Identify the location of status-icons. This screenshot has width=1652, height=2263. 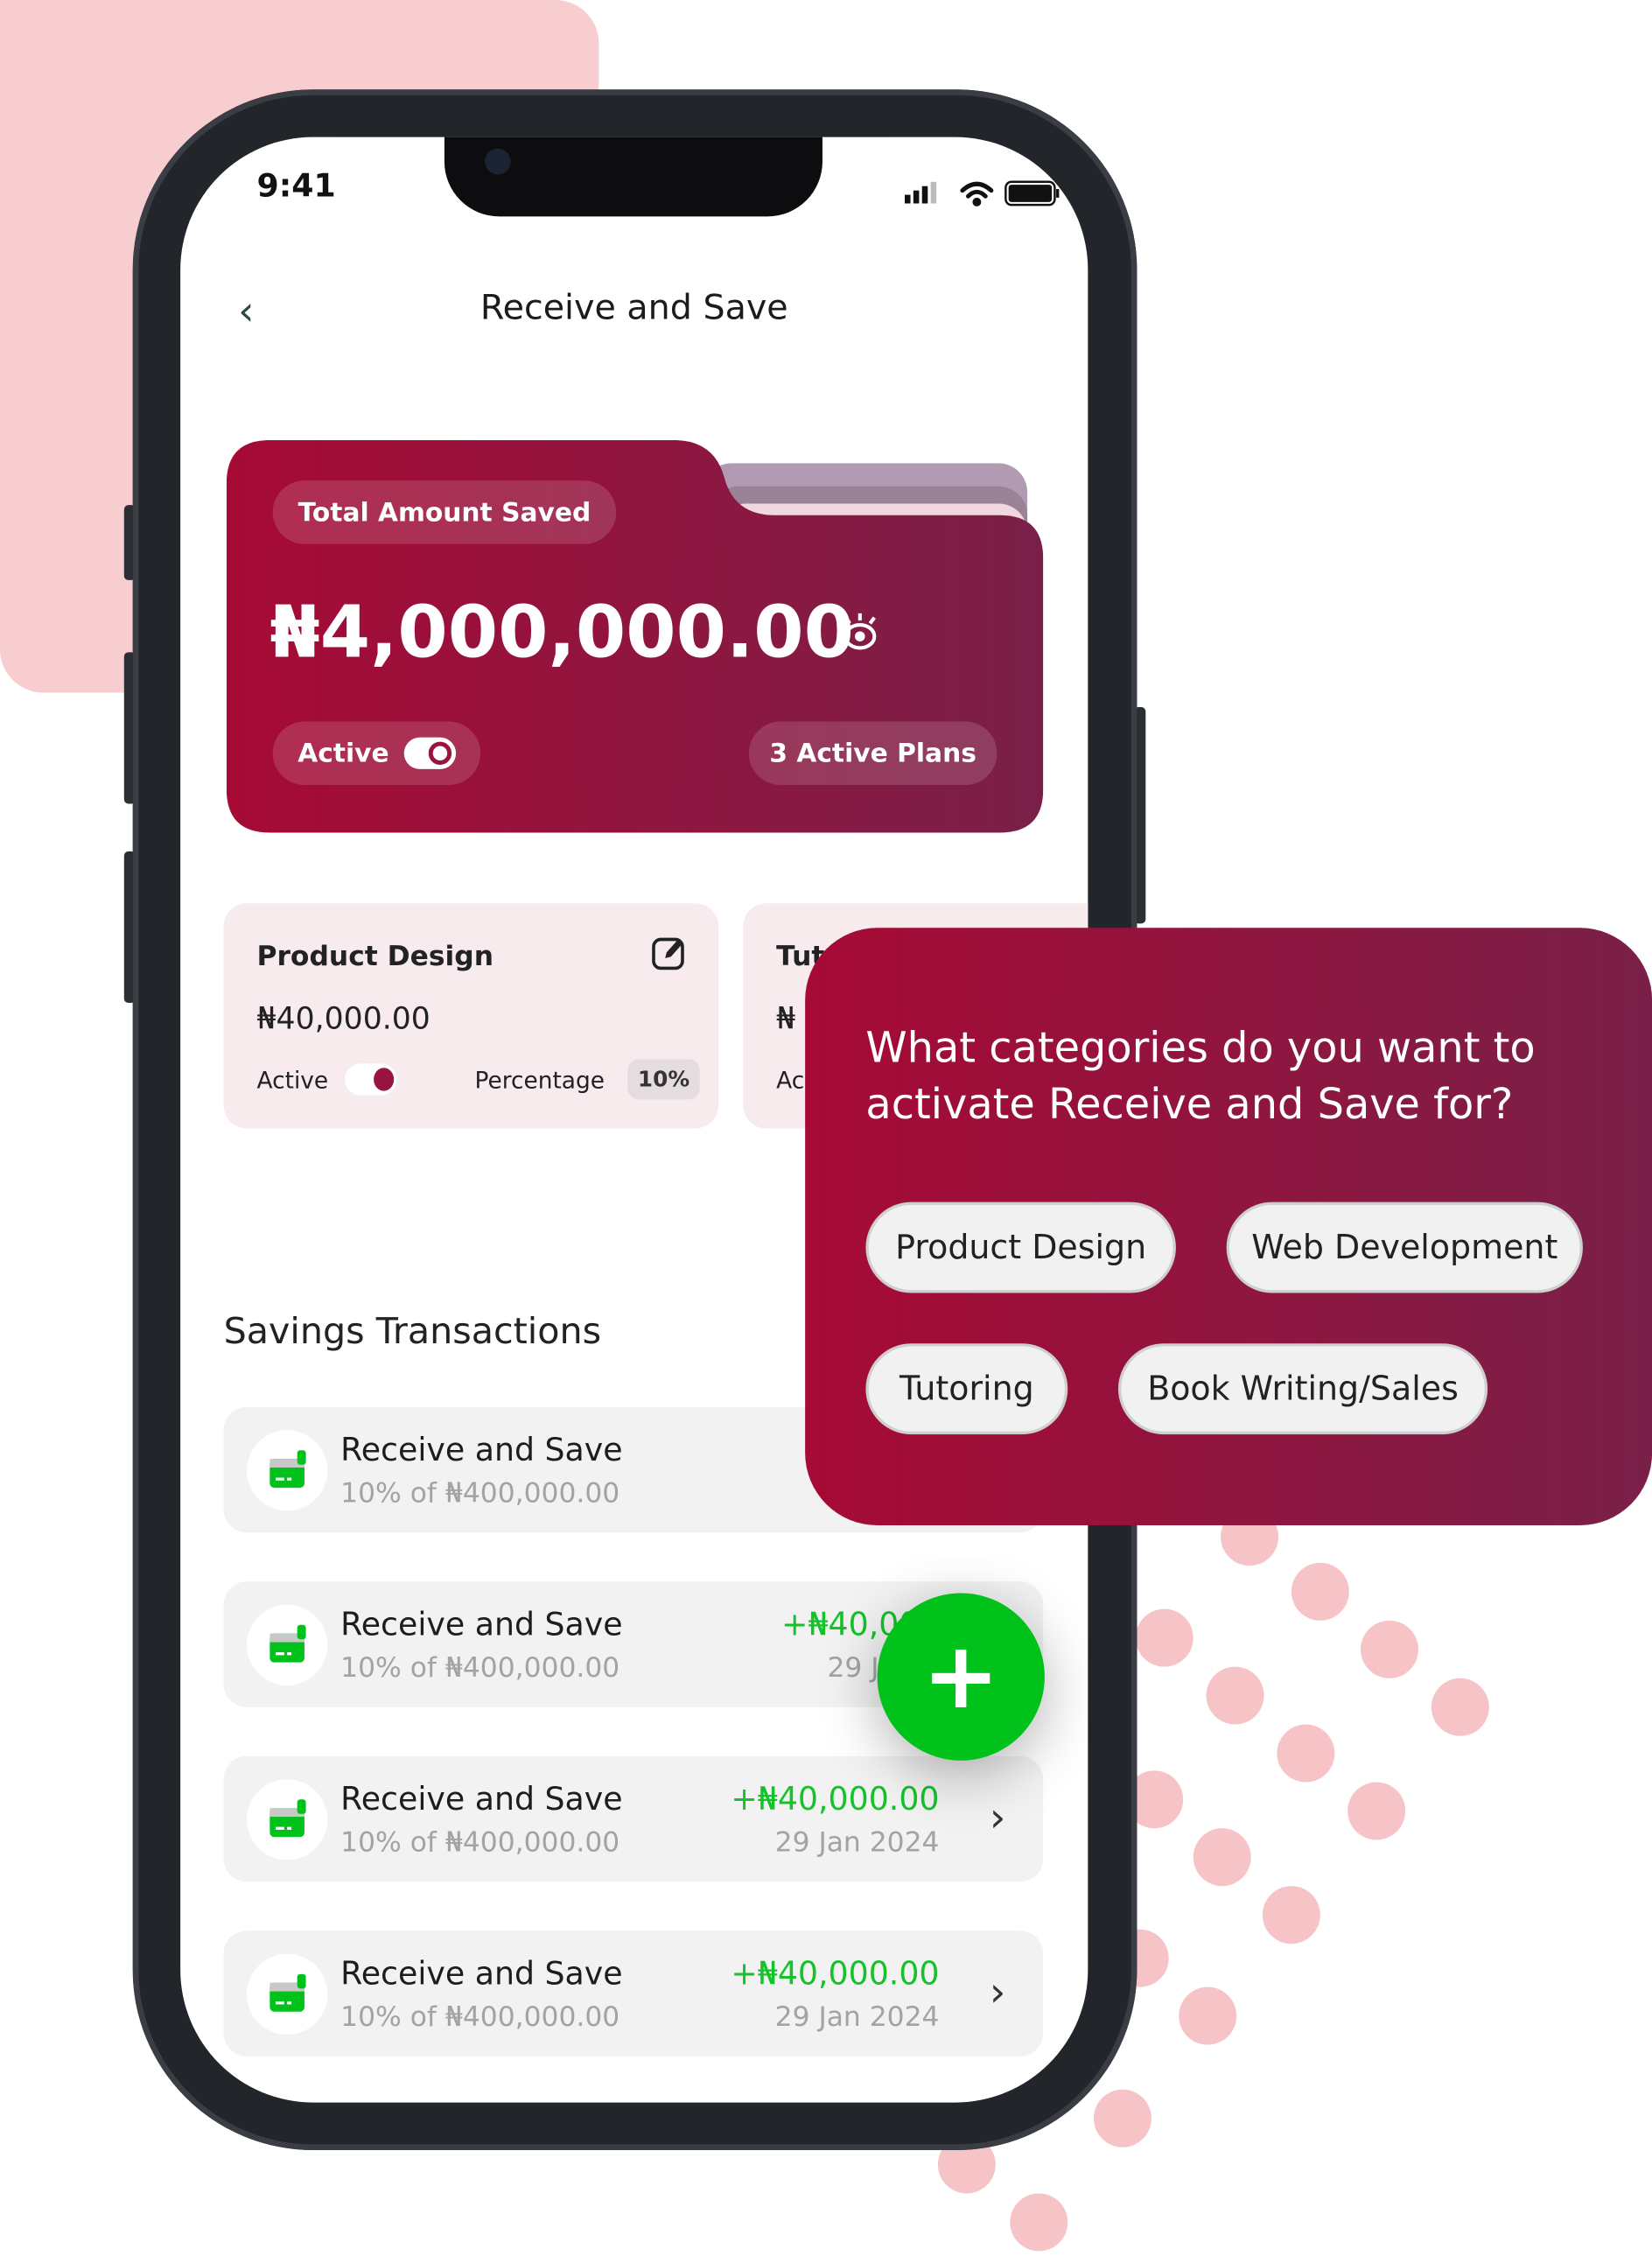
(982, 193).